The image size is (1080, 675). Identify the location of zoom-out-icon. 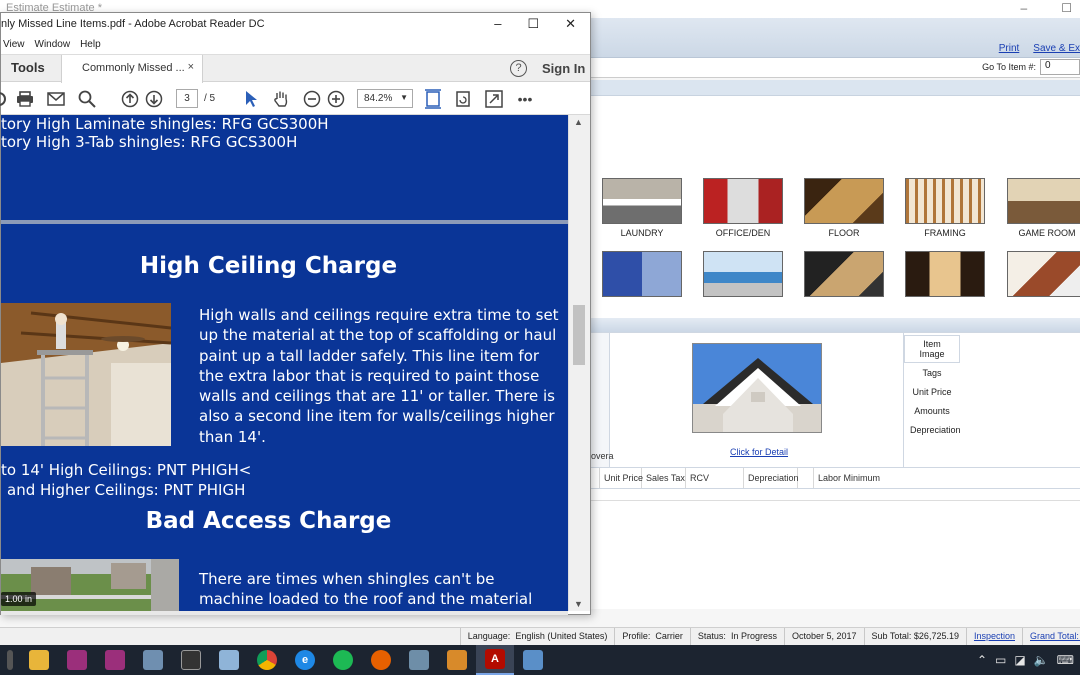
(312, 99).